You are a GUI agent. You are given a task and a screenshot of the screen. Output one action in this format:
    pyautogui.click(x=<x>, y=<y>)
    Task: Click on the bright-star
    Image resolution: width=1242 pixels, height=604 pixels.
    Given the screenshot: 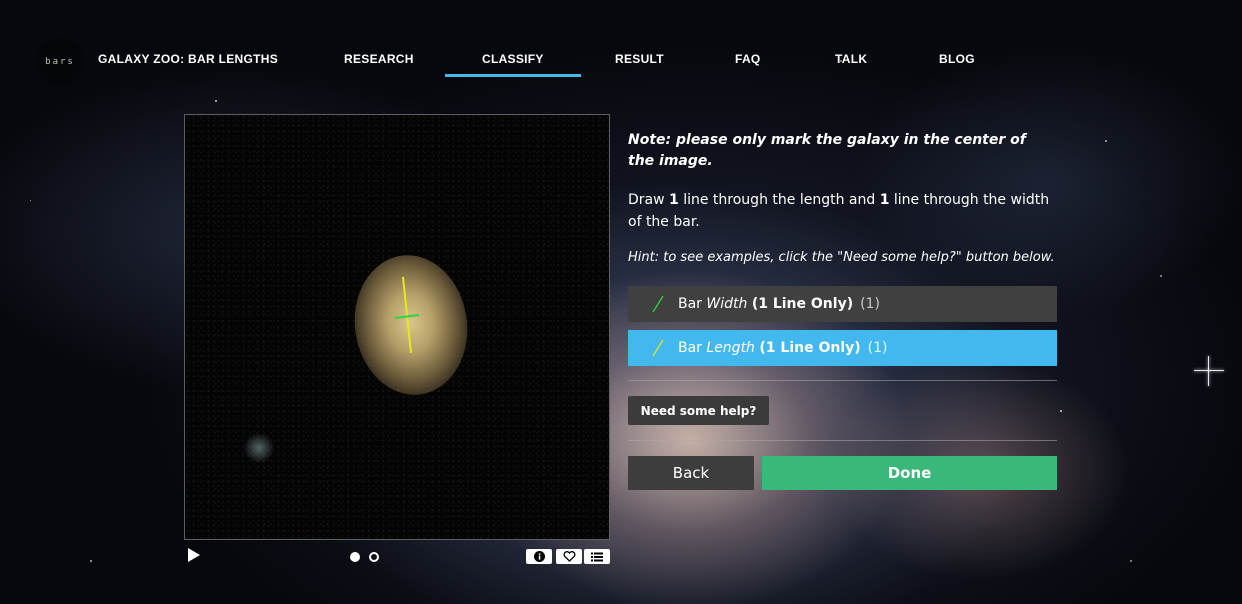 What is the action you would take?
    pyautogui.click(x=1209, y=371)
    